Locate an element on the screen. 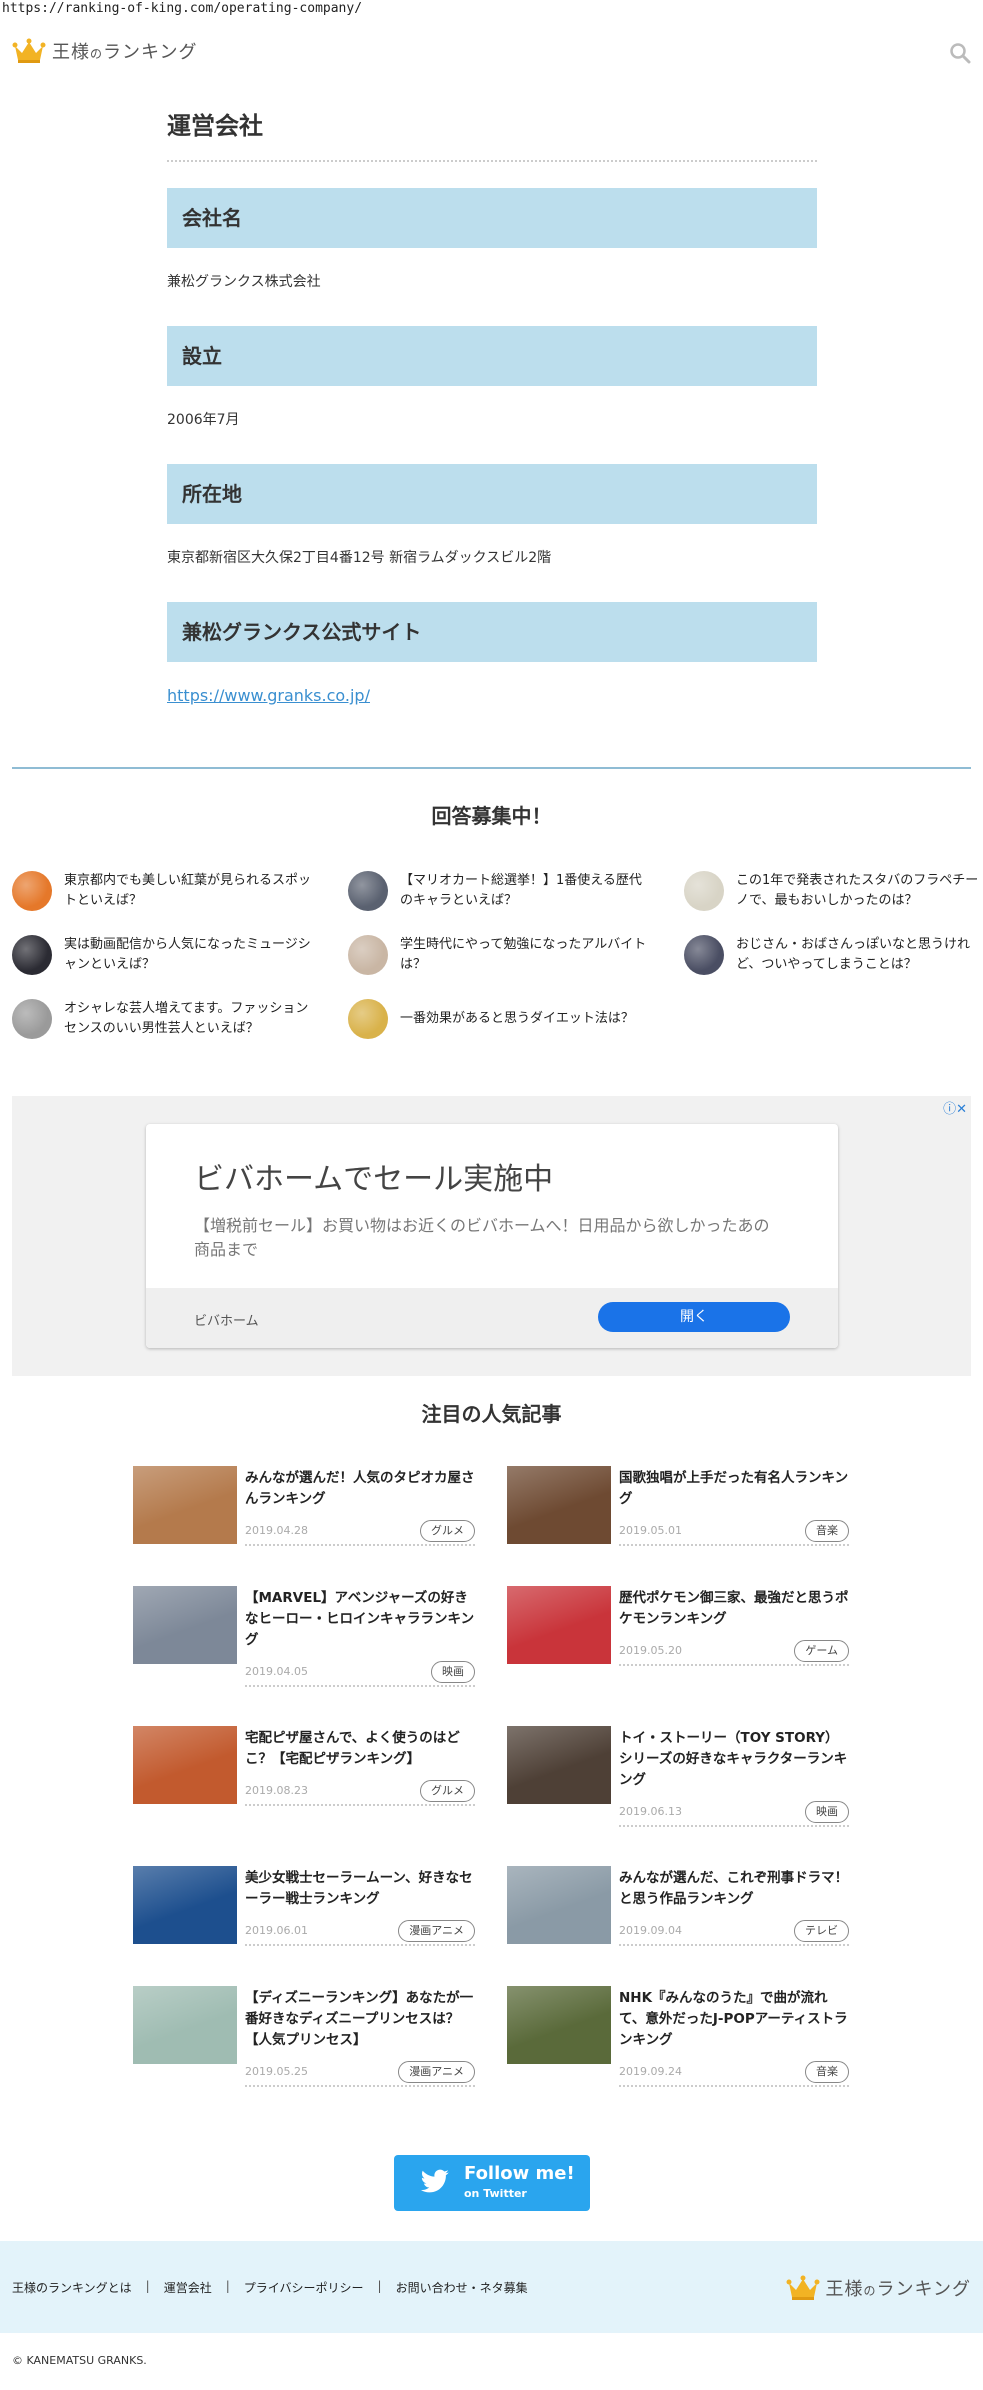  article-title: 【MARVEL】アベンジャーズの好きなヒーロー・ヒロインキャラランキング is located at coordinates (360, 1619).